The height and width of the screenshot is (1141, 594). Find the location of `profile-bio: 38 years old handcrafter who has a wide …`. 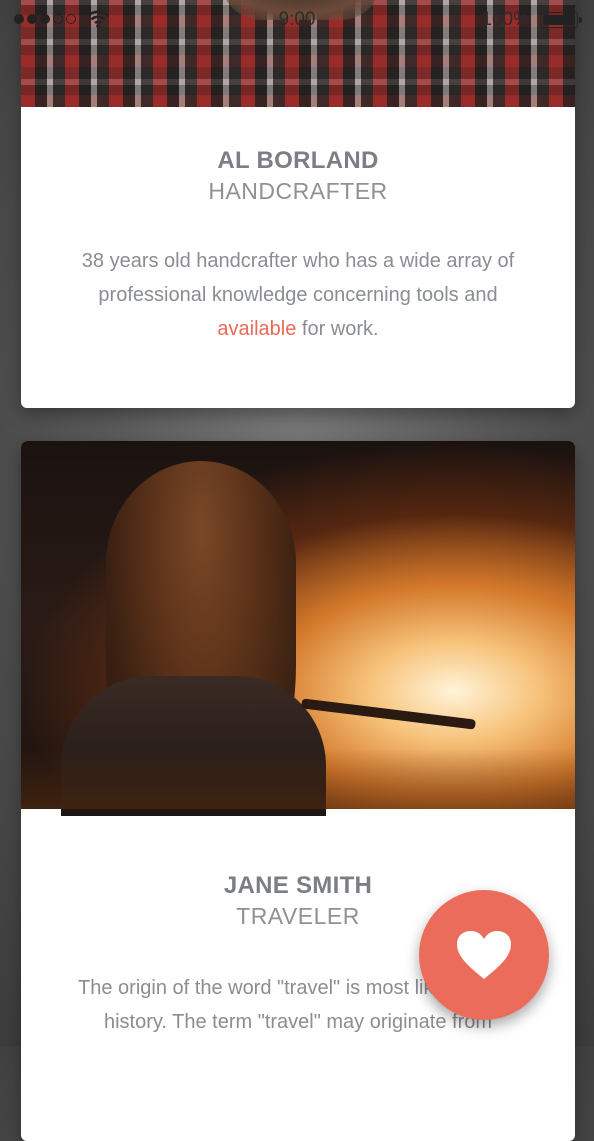

profile-bio: 38 years old handcrafter who has a wide … is located at coordinates (298, 295).